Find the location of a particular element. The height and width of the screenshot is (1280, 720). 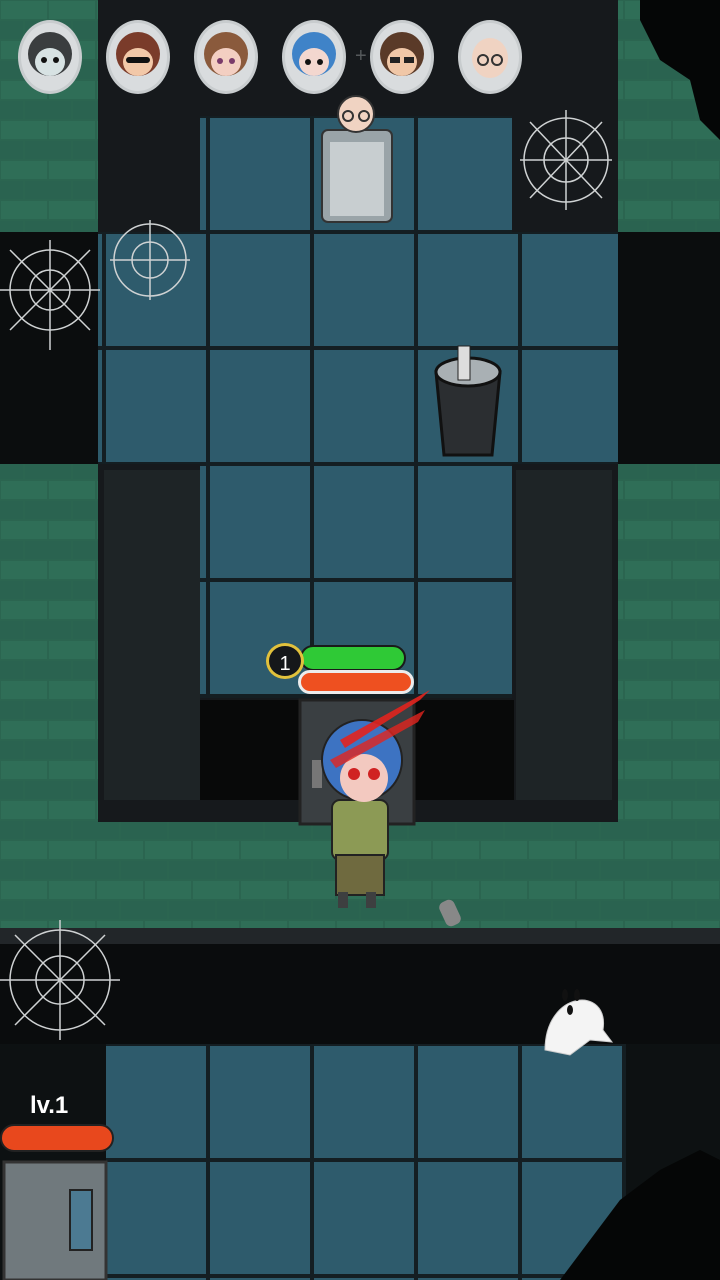

door-handle is located at coordinates (317, 774).